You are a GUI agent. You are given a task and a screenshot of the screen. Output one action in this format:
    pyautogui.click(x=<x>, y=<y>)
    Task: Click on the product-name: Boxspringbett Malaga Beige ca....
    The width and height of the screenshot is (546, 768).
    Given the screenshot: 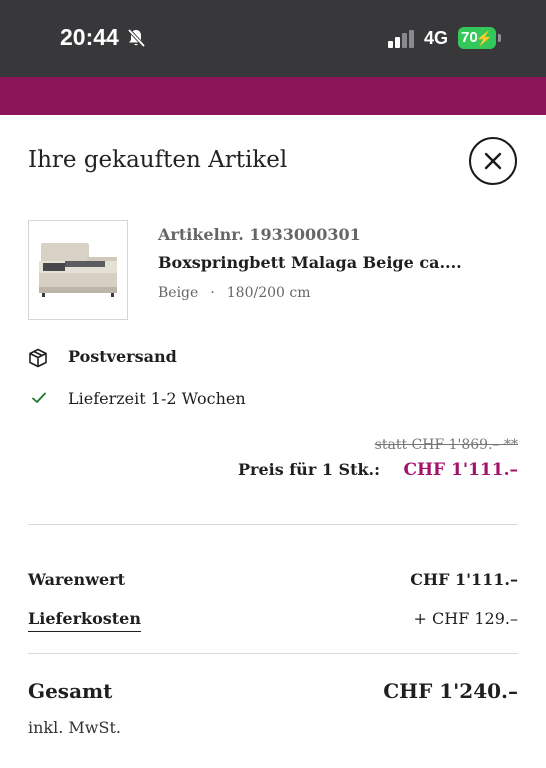 What is the action you would take?
    pyautogui.click(x=310, y=262)
    